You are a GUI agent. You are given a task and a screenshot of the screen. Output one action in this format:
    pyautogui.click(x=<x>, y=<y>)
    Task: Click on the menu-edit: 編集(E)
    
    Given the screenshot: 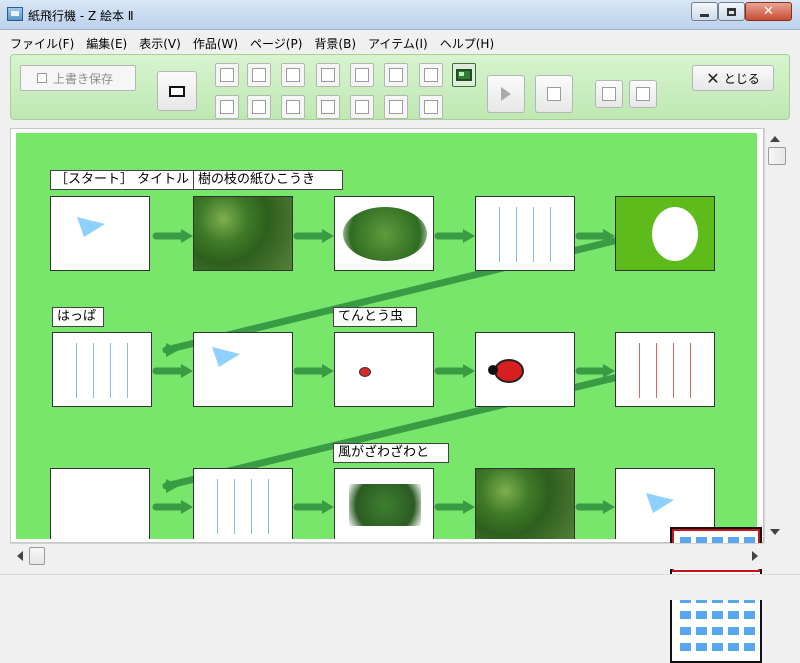 What is the action you would take?
    pyautogui.click(x=106, y=43)
    